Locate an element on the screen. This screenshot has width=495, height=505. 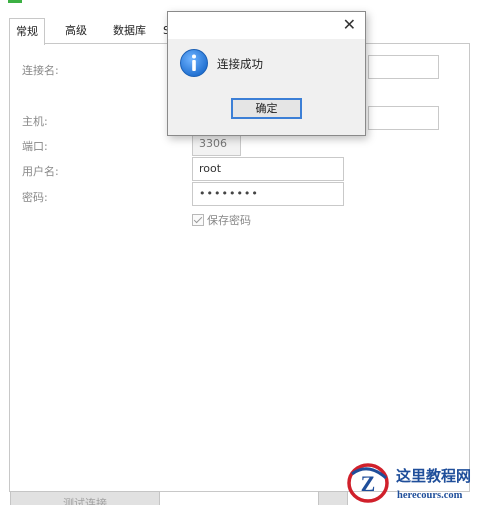
test-connection-button: 测试连接 is located at coordinates (85, 498).